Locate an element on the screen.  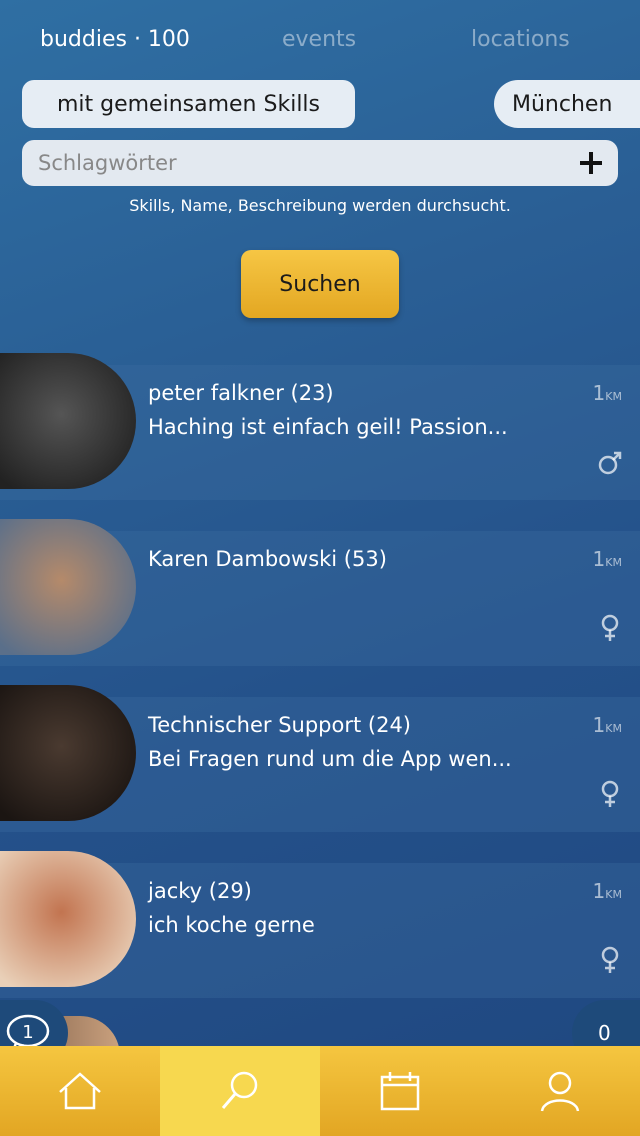
home-icon is located at coordinates (80, 1091).